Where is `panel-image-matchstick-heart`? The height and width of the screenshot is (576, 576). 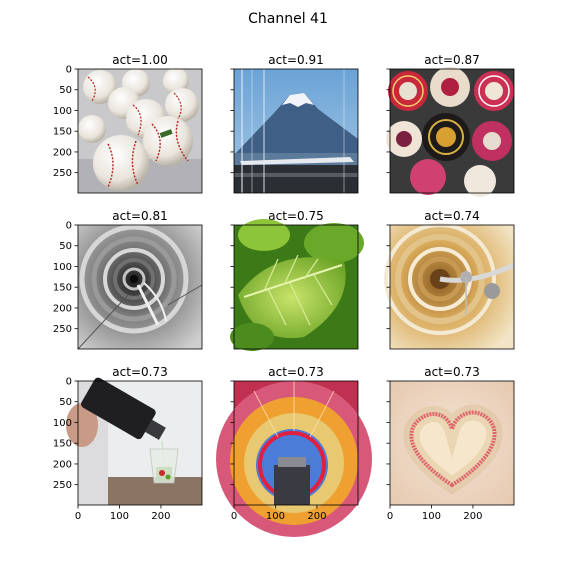 panel-image-matchstick-heart is located at coordinates (452, 443).